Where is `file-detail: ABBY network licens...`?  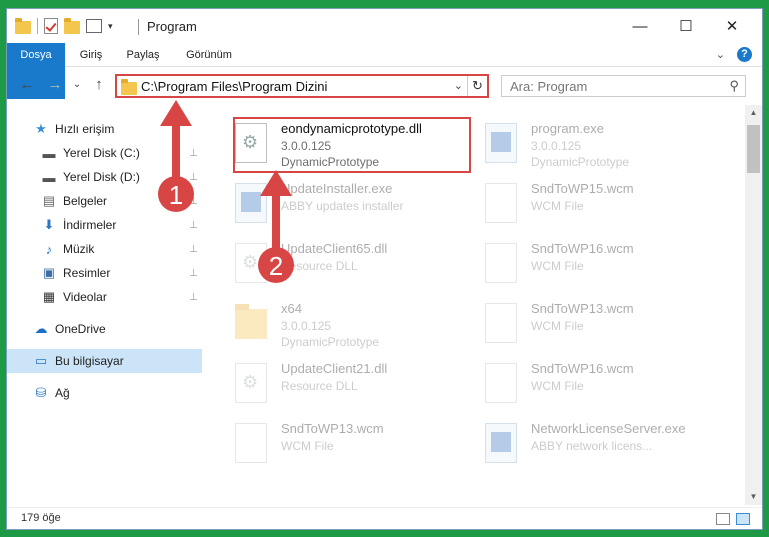
file-detail: ABBY network licens... is located at coordinates (592, 446).